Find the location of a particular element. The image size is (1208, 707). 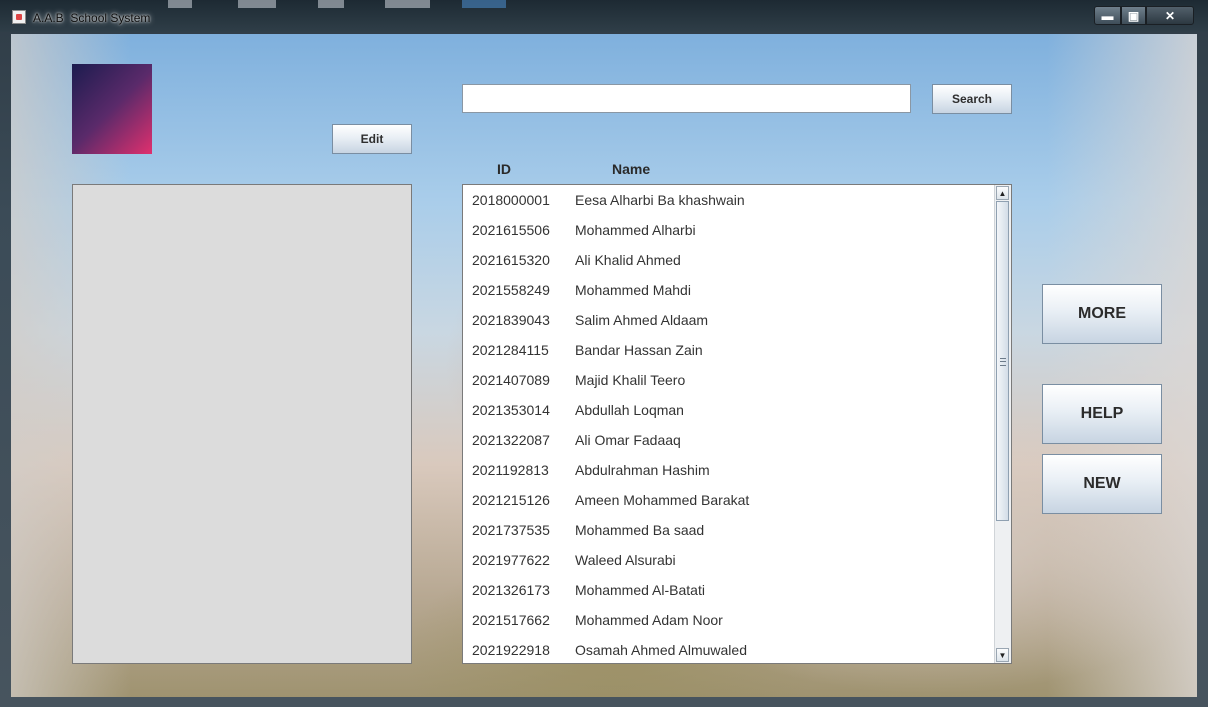

title-bar: A.A.B School System ▬ ▣ ✕ is located at coordinates (604, 16).